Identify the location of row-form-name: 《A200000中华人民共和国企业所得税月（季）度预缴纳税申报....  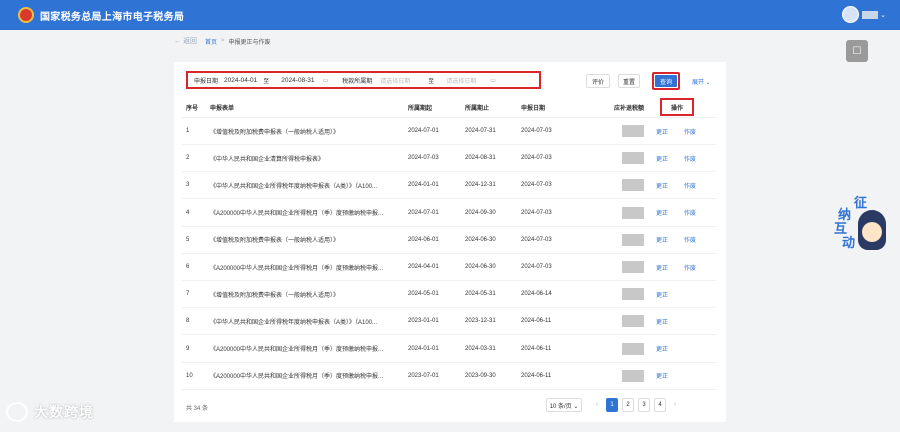
(297, 350).